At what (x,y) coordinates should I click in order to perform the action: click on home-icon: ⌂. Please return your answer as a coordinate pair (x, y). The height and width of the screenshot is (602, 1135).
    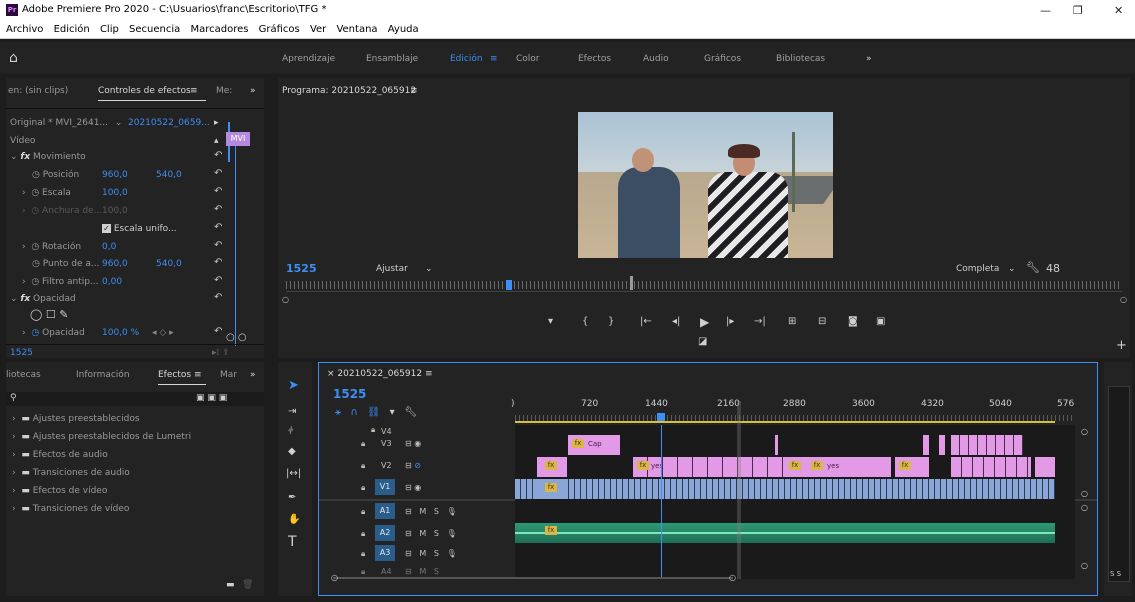
    Looking at the image, I should click on (13, 58).